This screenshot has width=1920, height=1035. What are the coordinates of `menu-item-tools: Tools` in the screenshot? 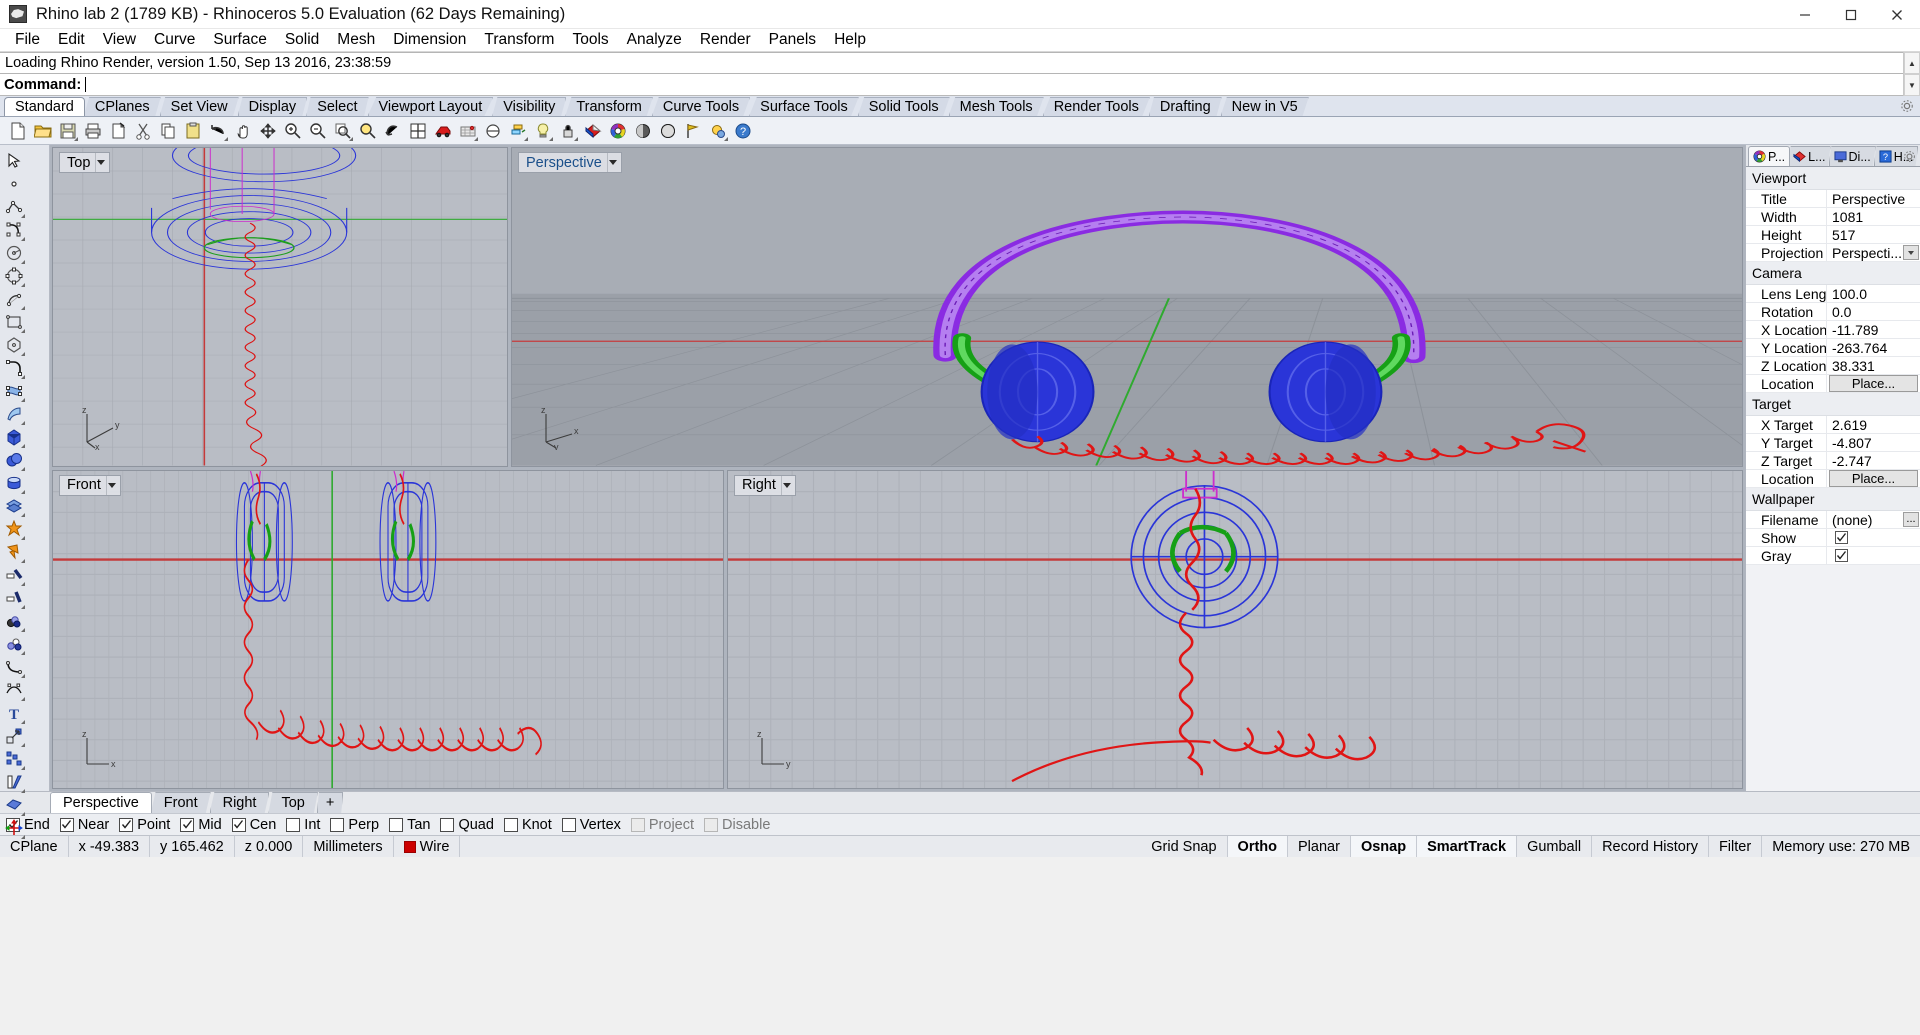 It's located at (590, 40).